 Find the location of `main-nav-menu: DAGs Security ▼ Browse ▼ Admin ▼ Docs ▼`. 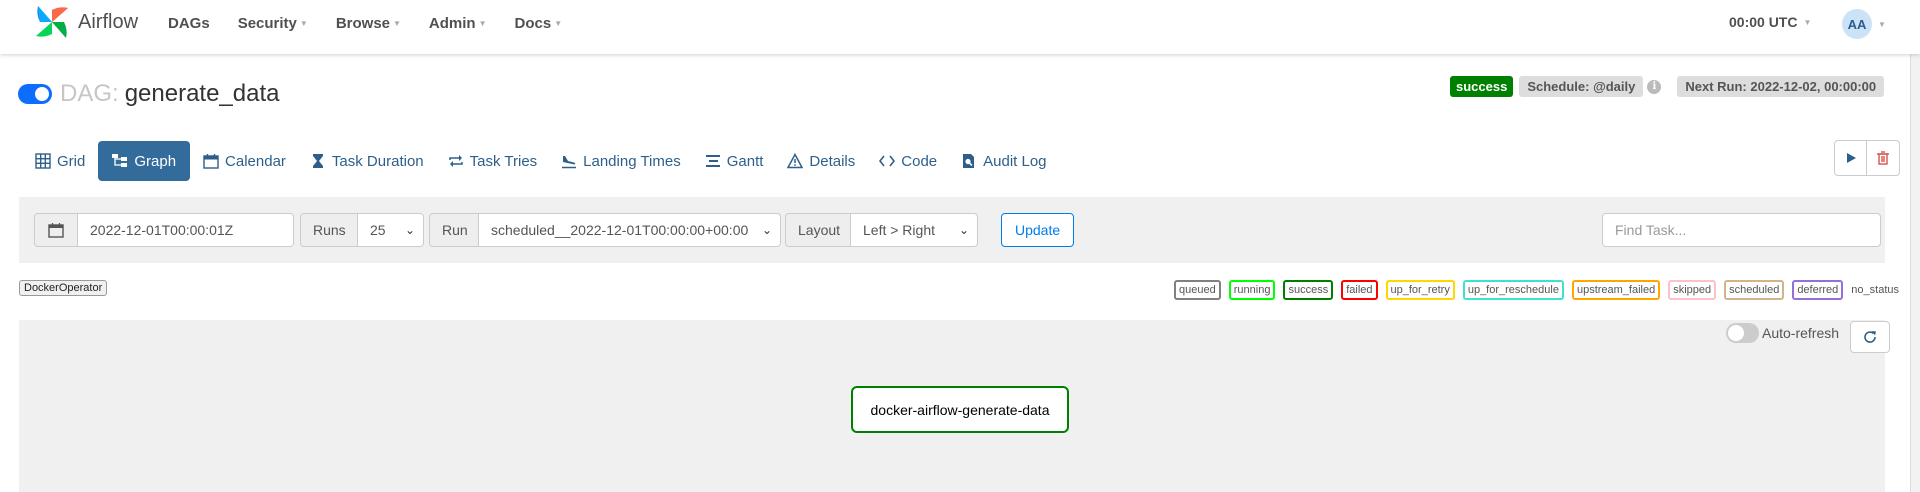

main-nav-menu: DAGs Security ▼ Browse ▼ Admin ▼ Docs ▼ is located at coordinates (379, 23).